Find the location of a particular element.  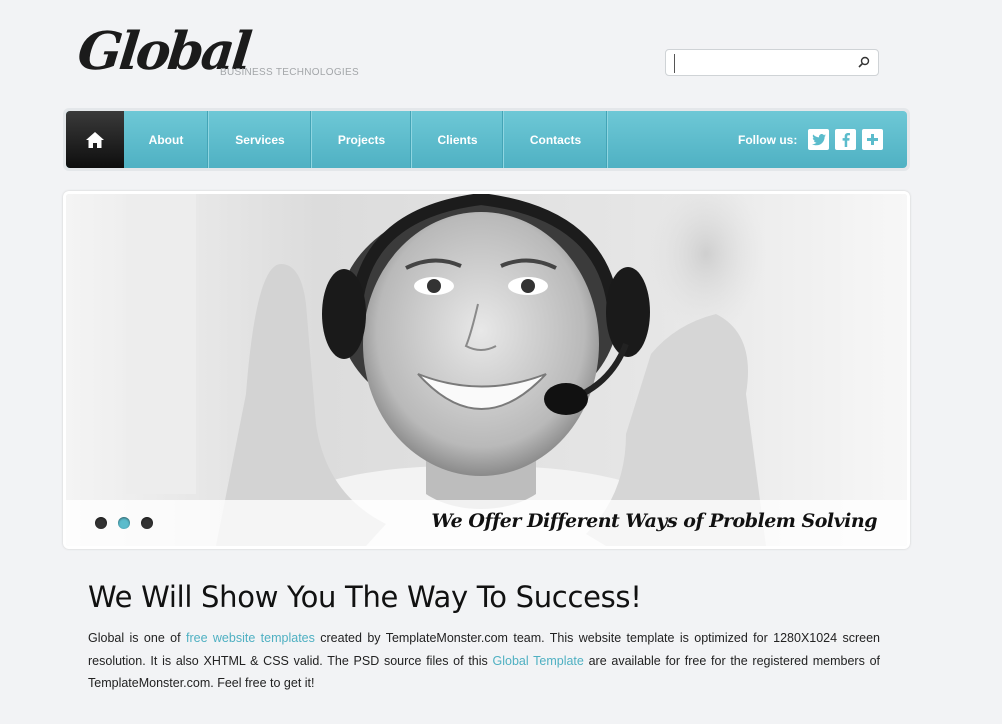

nav-item-services: Services is located at coordinates (260, 139).